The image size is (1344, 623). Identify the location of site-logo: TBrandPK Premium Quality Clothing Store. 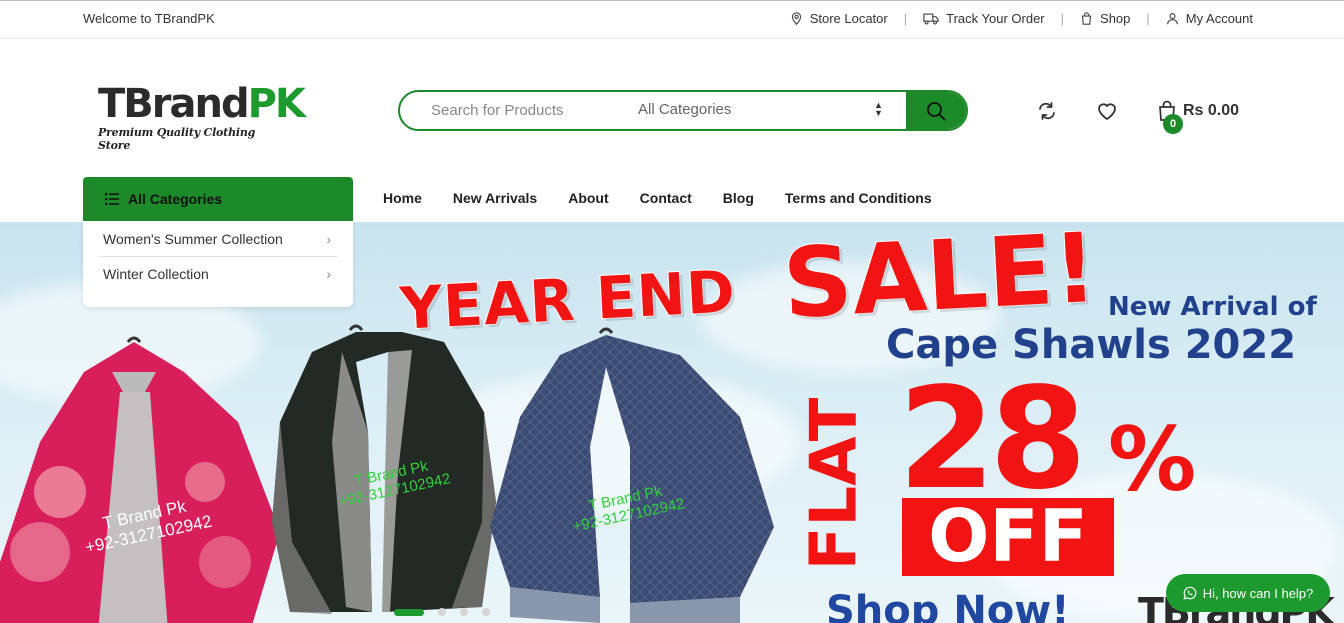
(202, 116).